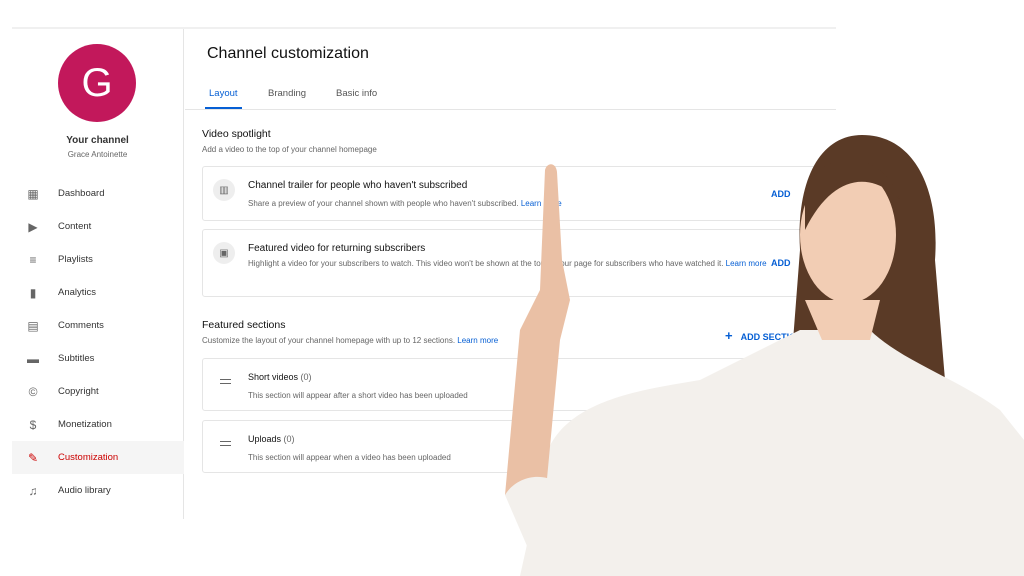 The width and height of the screenshot is (1024, 576). Describe the element at coordinates (781, 263) in the screenshot. I see `add-featured-video-button: ADD` at that location.